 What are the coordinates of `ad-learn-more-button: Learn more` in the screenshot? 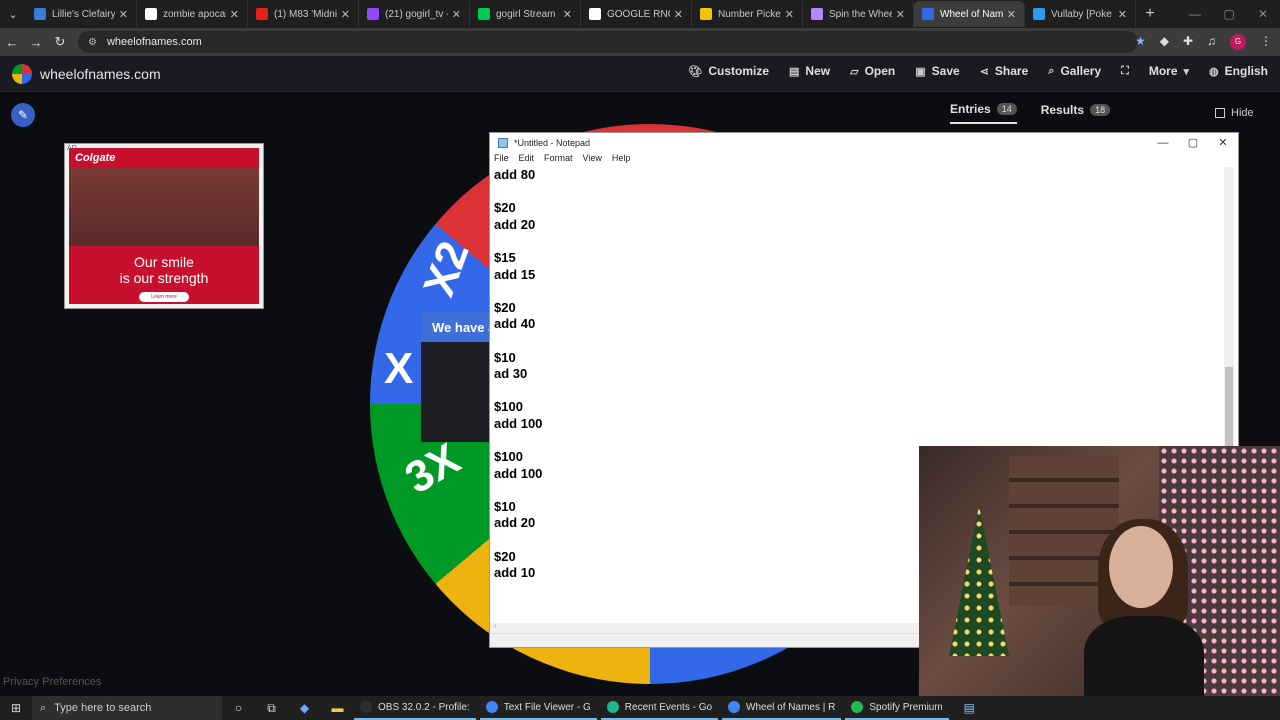 It's located at (164, 297).